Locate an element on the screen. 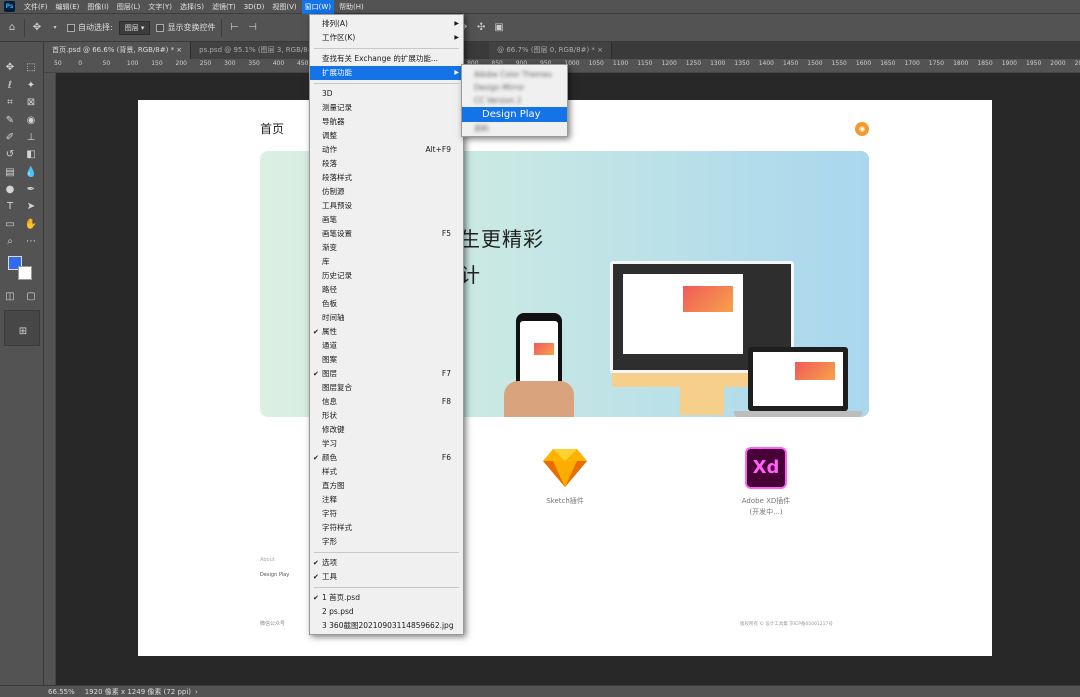 The height and width of the screenshot is (697, 1080). window-menu-item: 时间轴 is located at coordinates (386, 318).